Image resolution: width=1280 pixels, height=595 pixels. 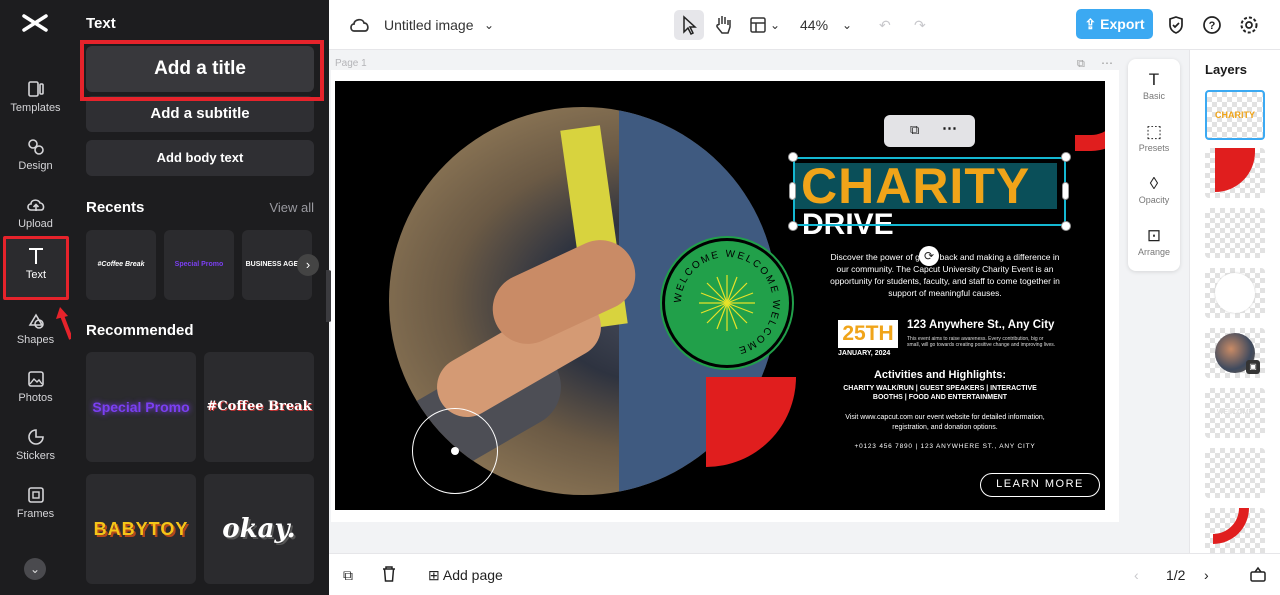 I want to click on export-icon: ⇪, so click(x=1092, y=24).